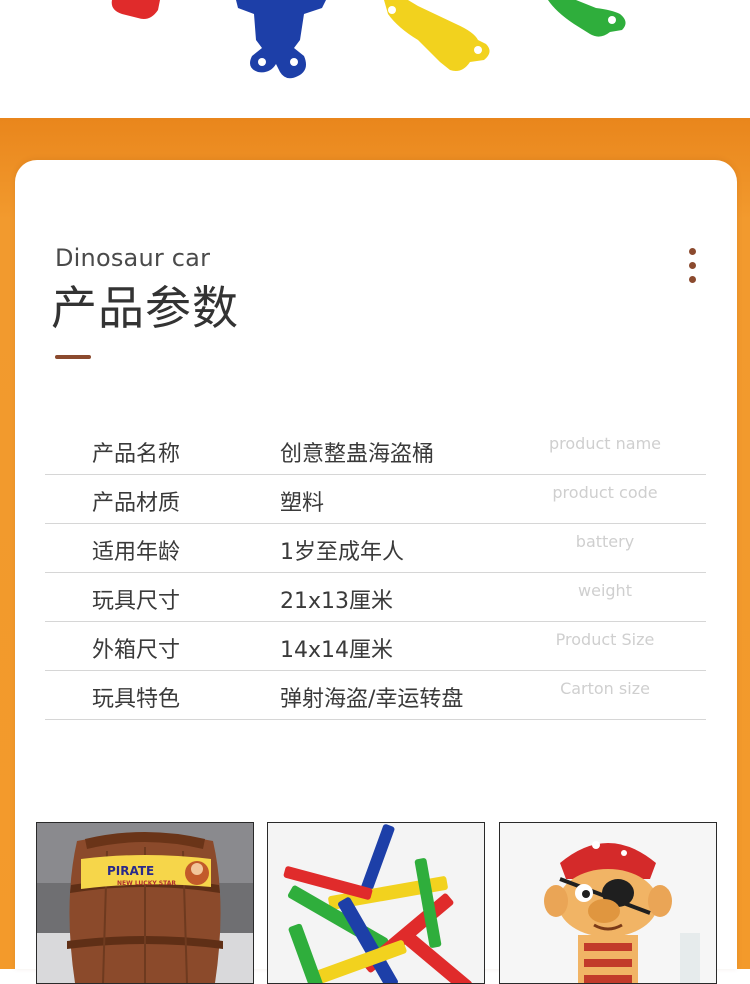 The image size is (750, 984). I want to click on barrel-label-subtext: NEW LUCKY STAR, so click(146, 883).